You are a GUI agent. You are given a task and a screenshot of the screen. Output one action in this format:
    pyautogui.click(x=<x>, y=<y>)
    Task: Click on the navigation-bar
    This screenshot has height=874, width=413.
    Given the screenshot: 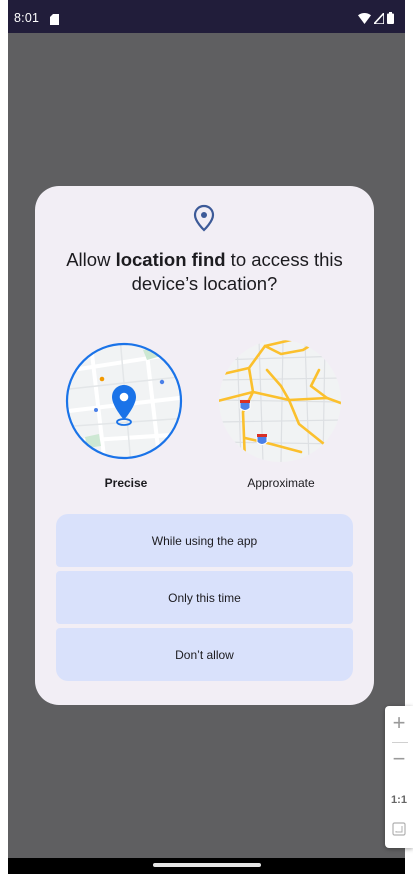 What is the action you would take?
    pyautogui.click(x=206, y=866)
    